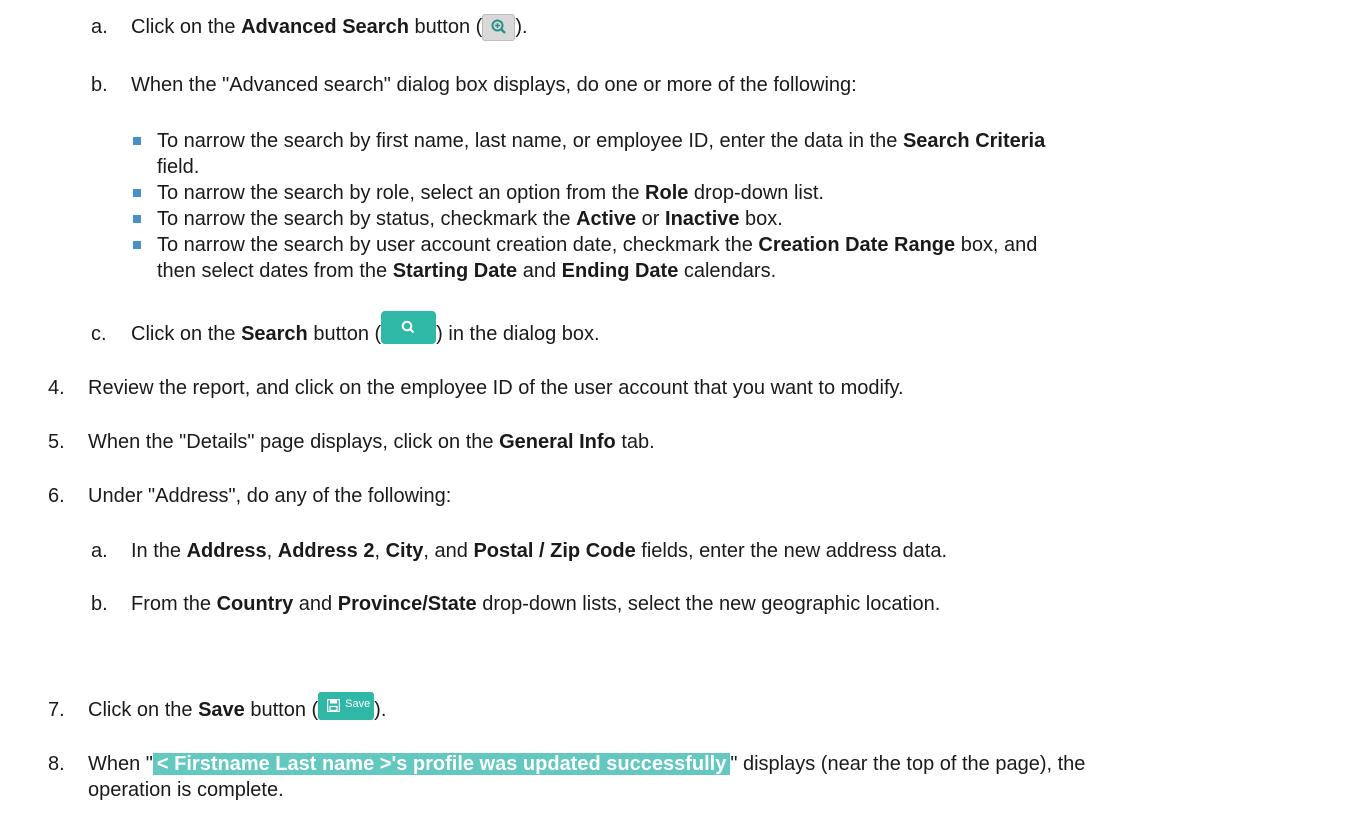 This screenshot has height=827, width=1354. I want to click on step-text: , and, so click(448, 551).